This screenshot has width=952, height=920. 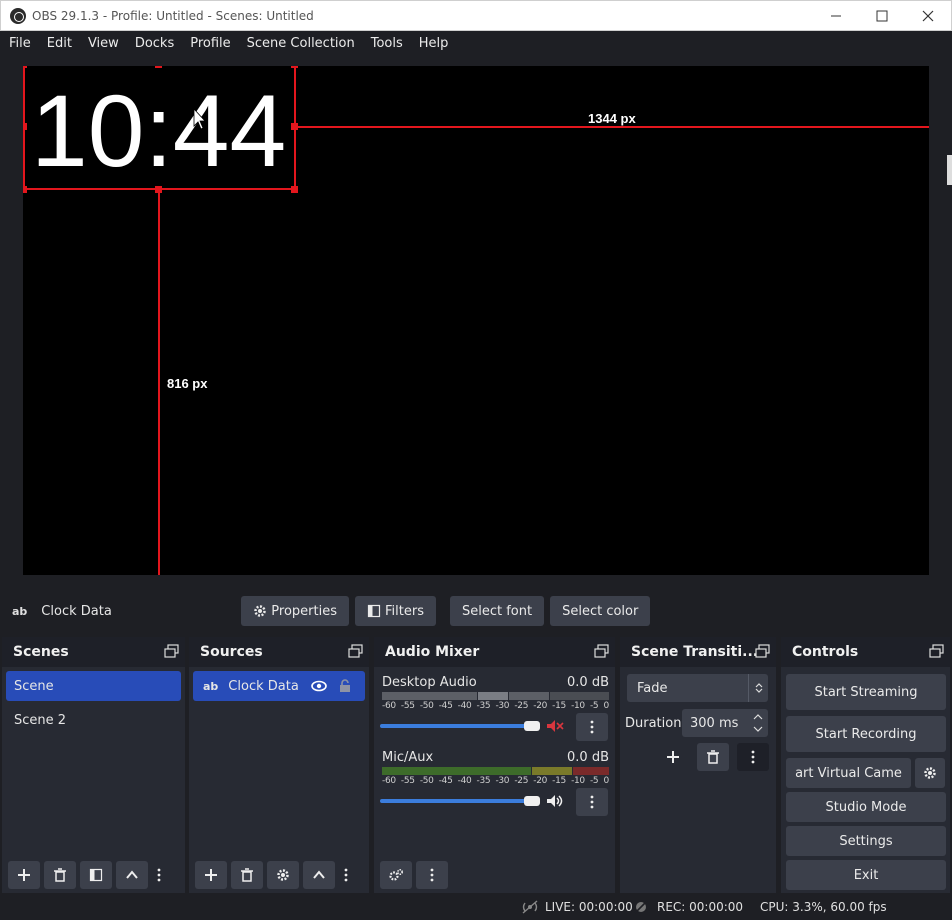 I want to click on advanced-audio-properties-button, so click(x=396, y=875).